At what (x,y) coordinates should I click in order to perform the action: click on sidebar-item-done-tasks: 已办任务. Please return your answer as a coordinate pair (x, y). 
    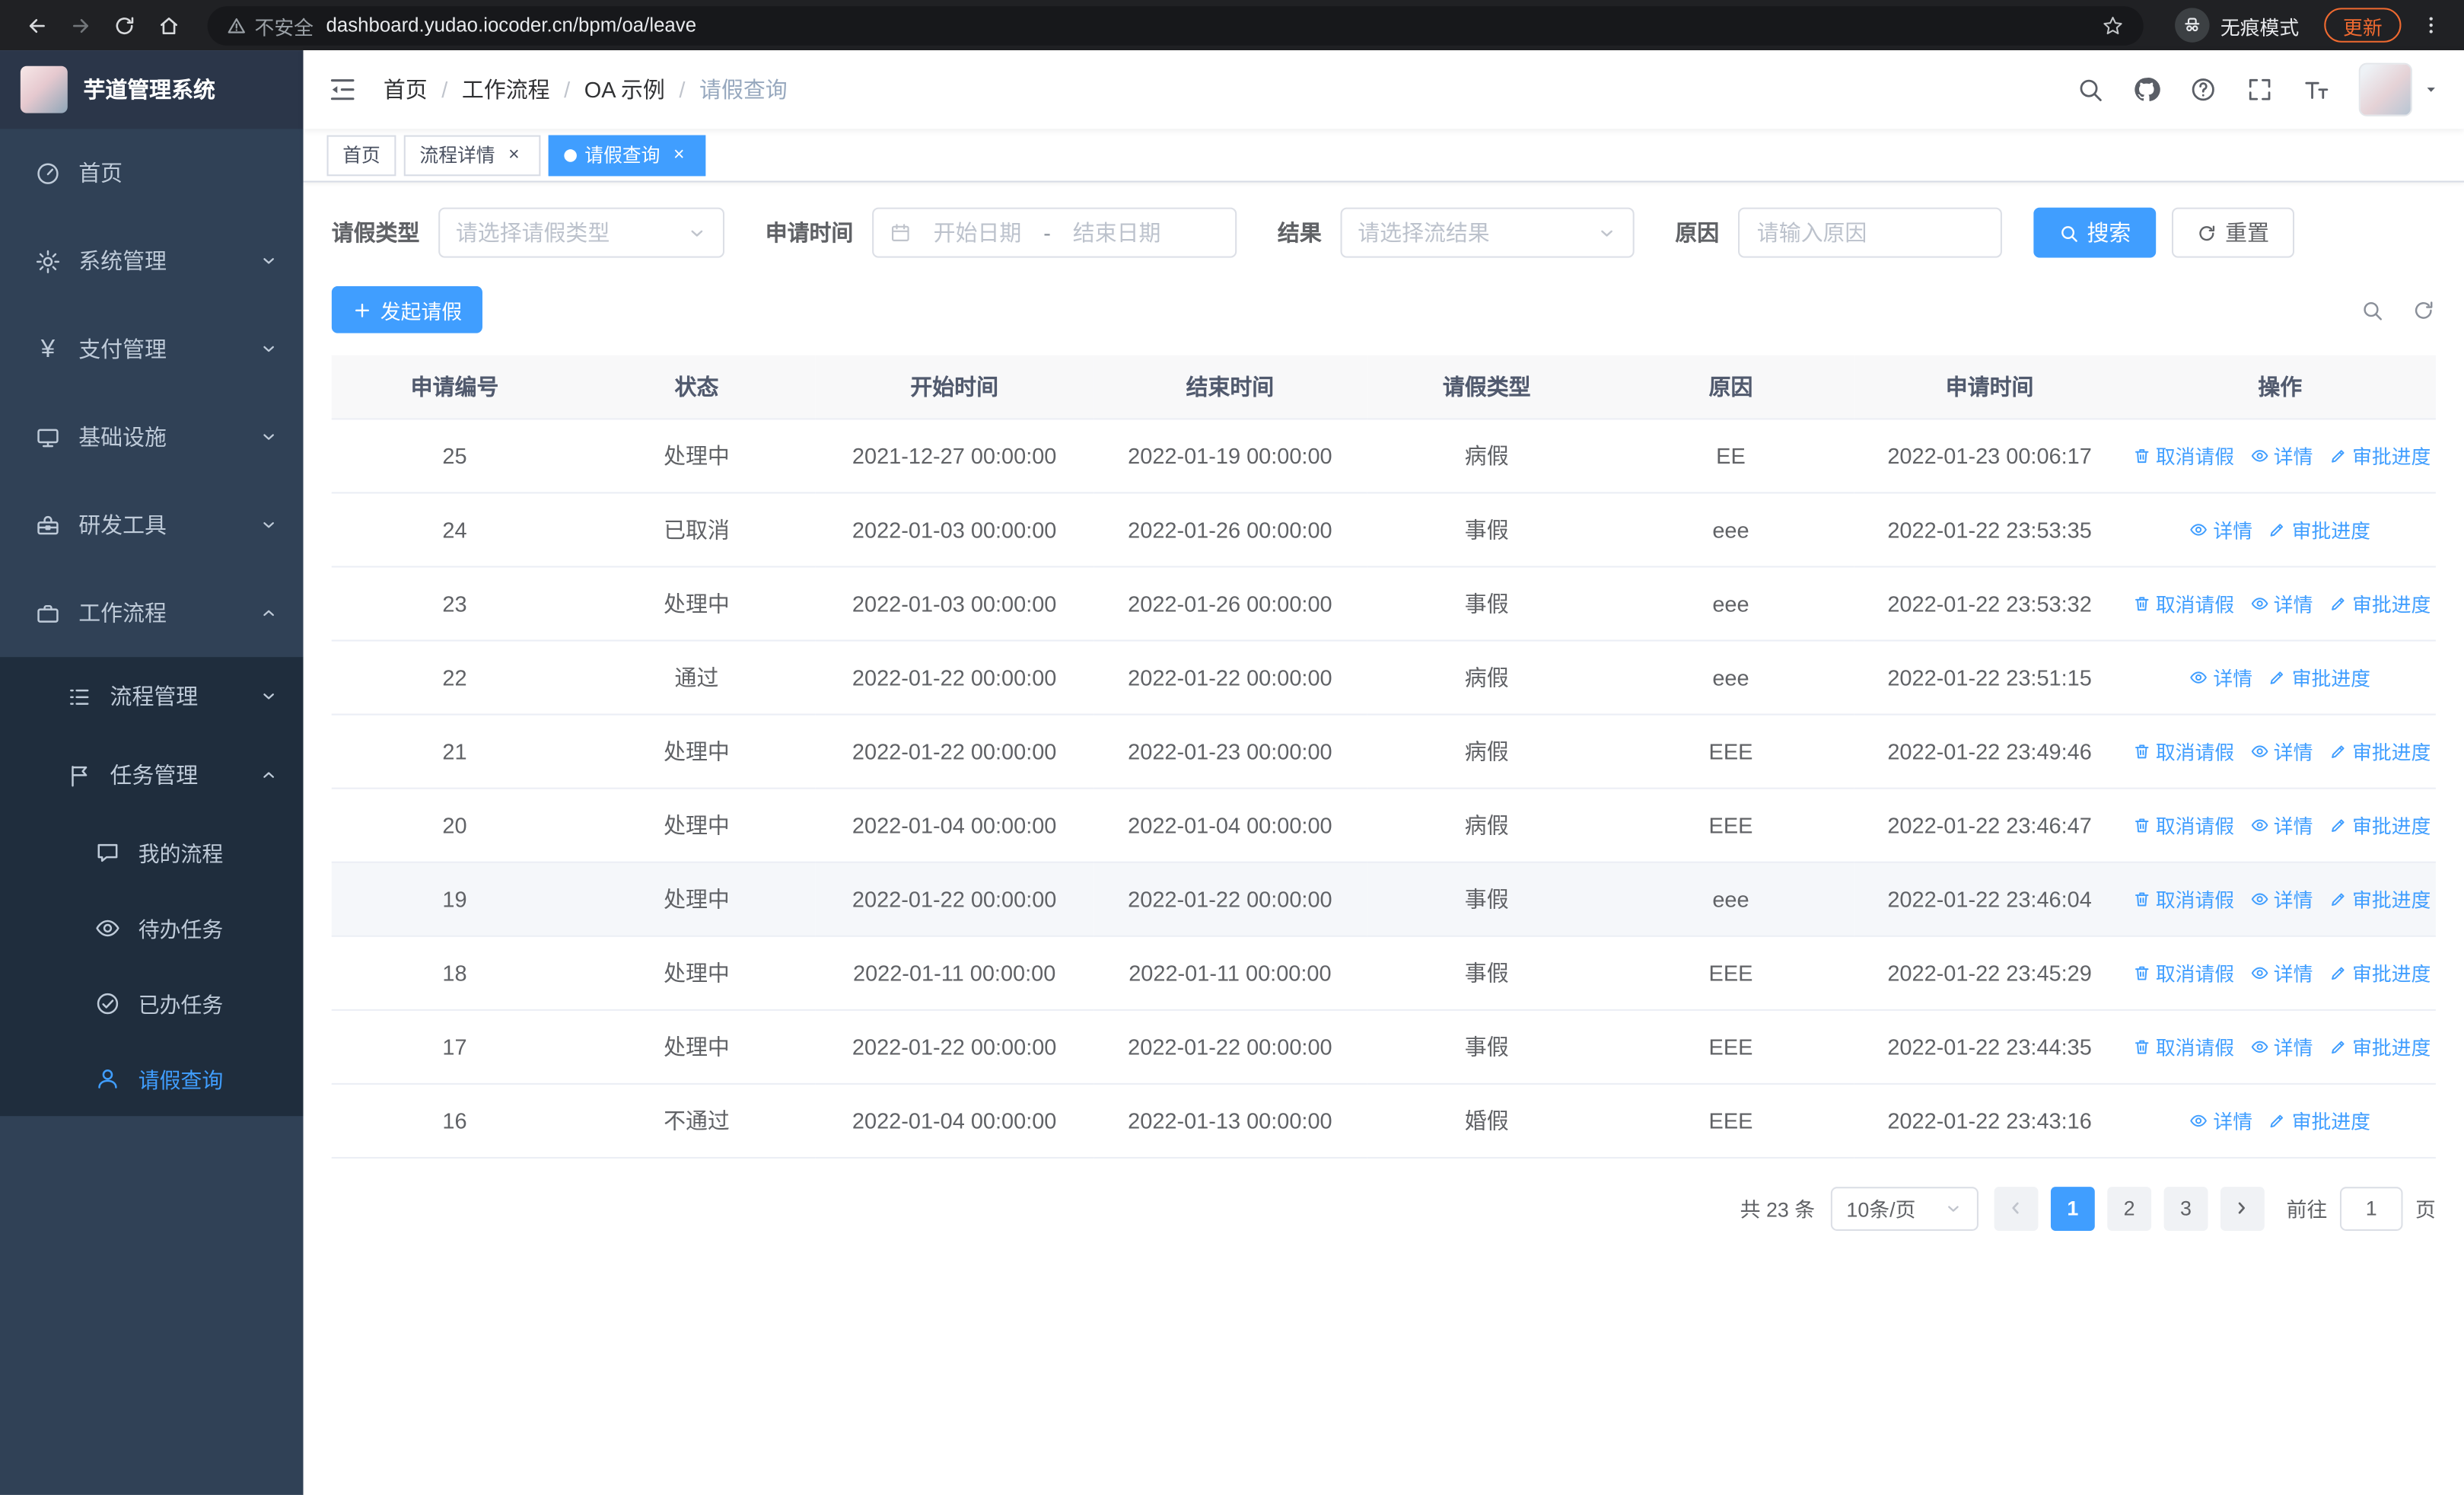
    Looking at the image, I should click on (152, 1003).